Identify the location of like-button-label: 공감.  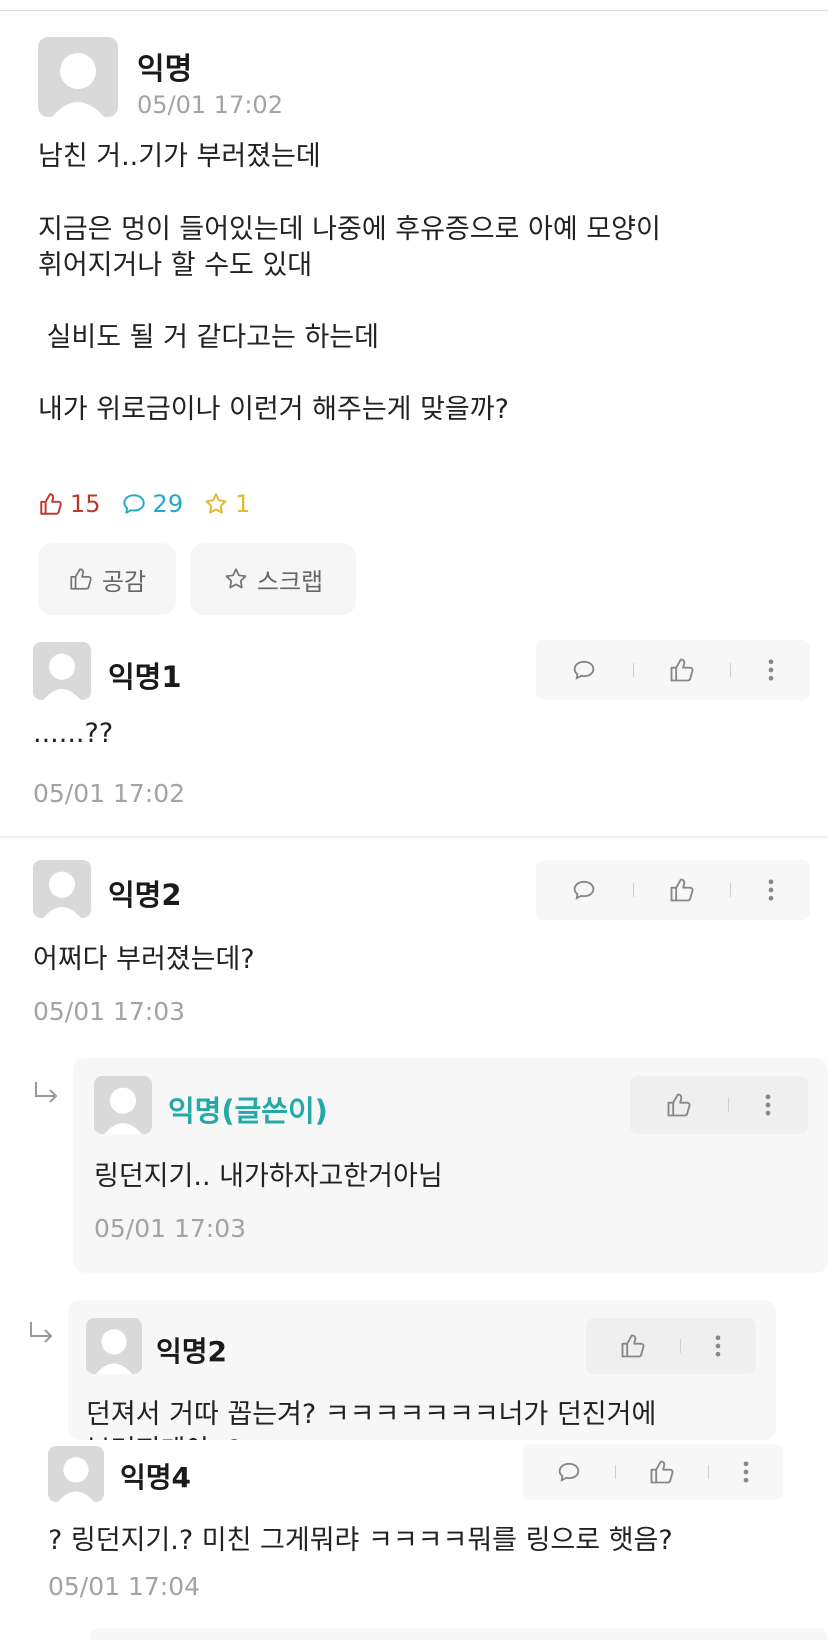
(124, 581).